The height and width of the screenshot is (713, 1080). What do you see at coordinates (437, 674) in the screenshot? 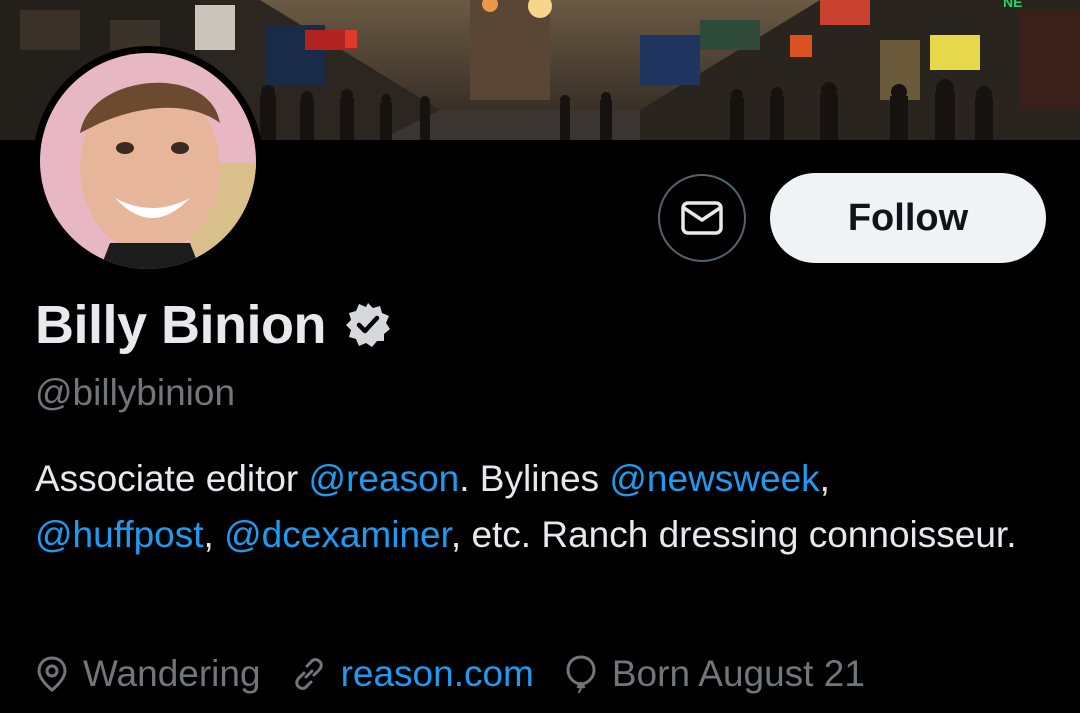
I see `website-link: reason.com` at bounding box center [437, 674].